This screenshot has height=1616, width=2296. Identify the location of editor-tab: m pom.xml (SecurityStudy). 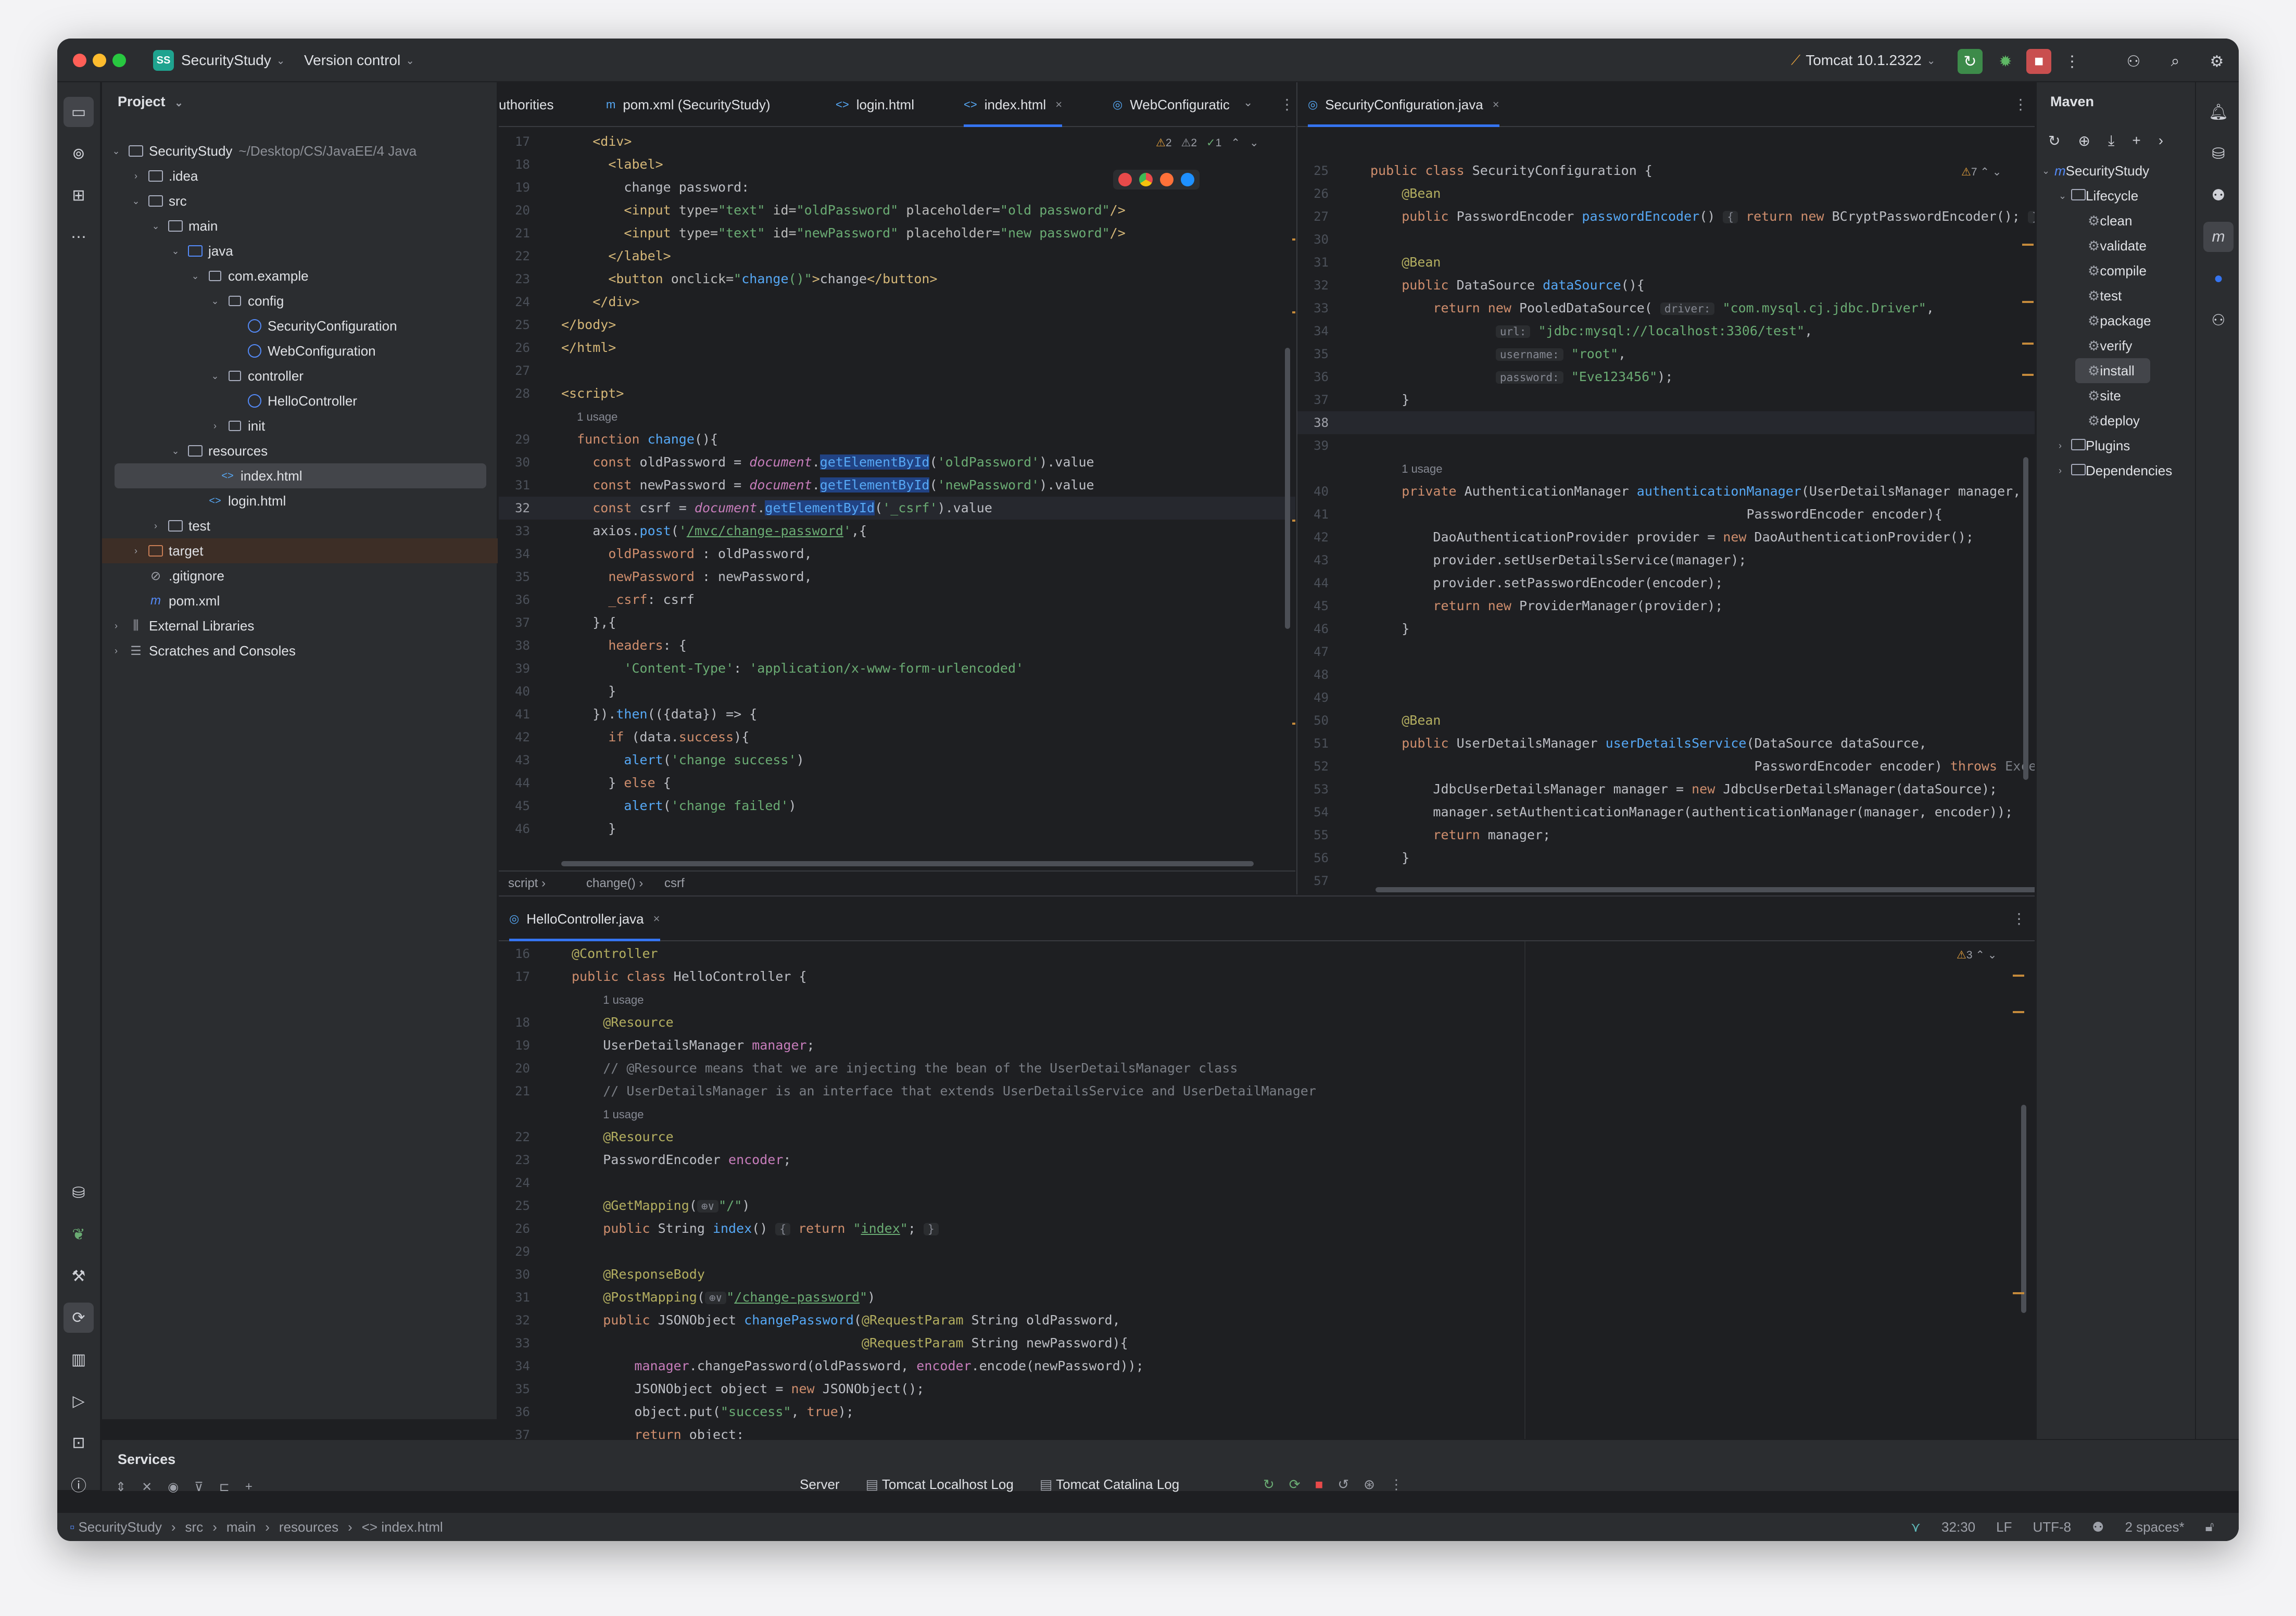
(688, 104).